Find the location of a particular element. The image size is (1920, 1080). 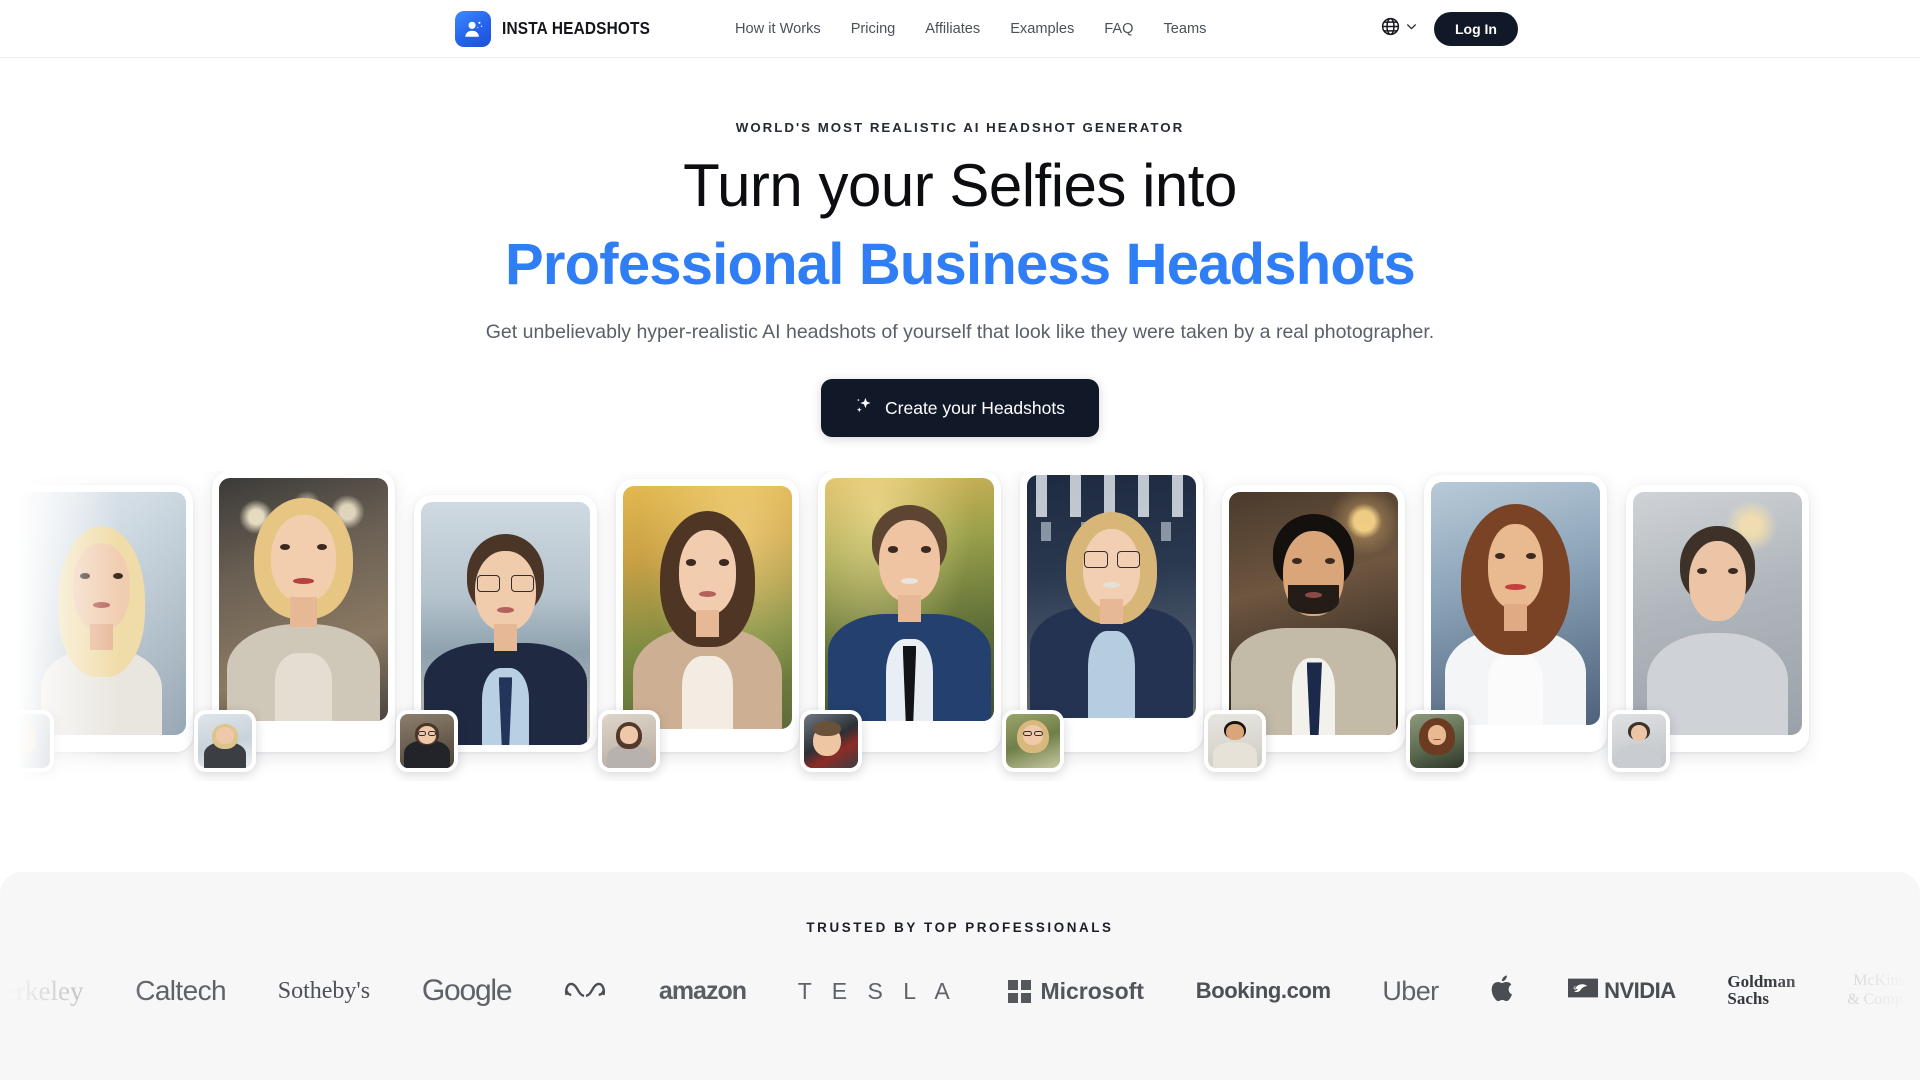

person-avatar-icon is located at coordinates (473, 28).